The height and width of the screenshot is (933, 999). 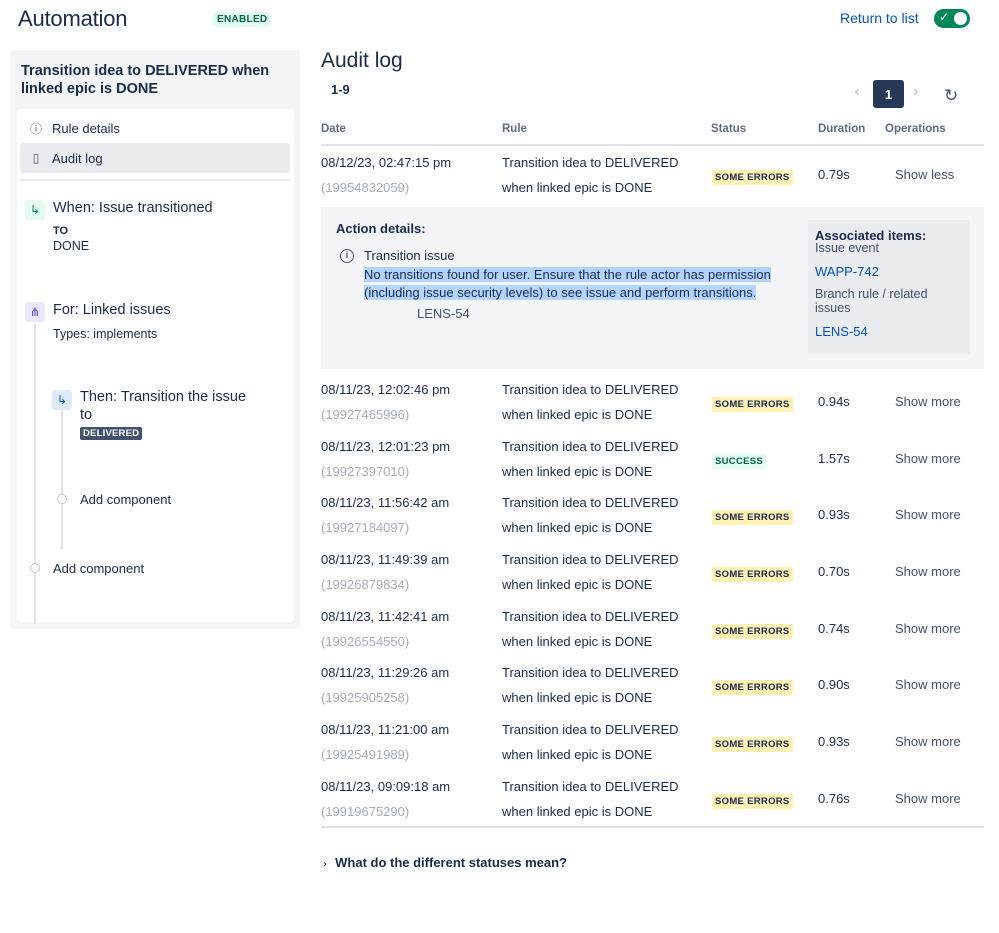 I want to click on rule-enabled-toggle: ✓, so click(x=952, y=18).